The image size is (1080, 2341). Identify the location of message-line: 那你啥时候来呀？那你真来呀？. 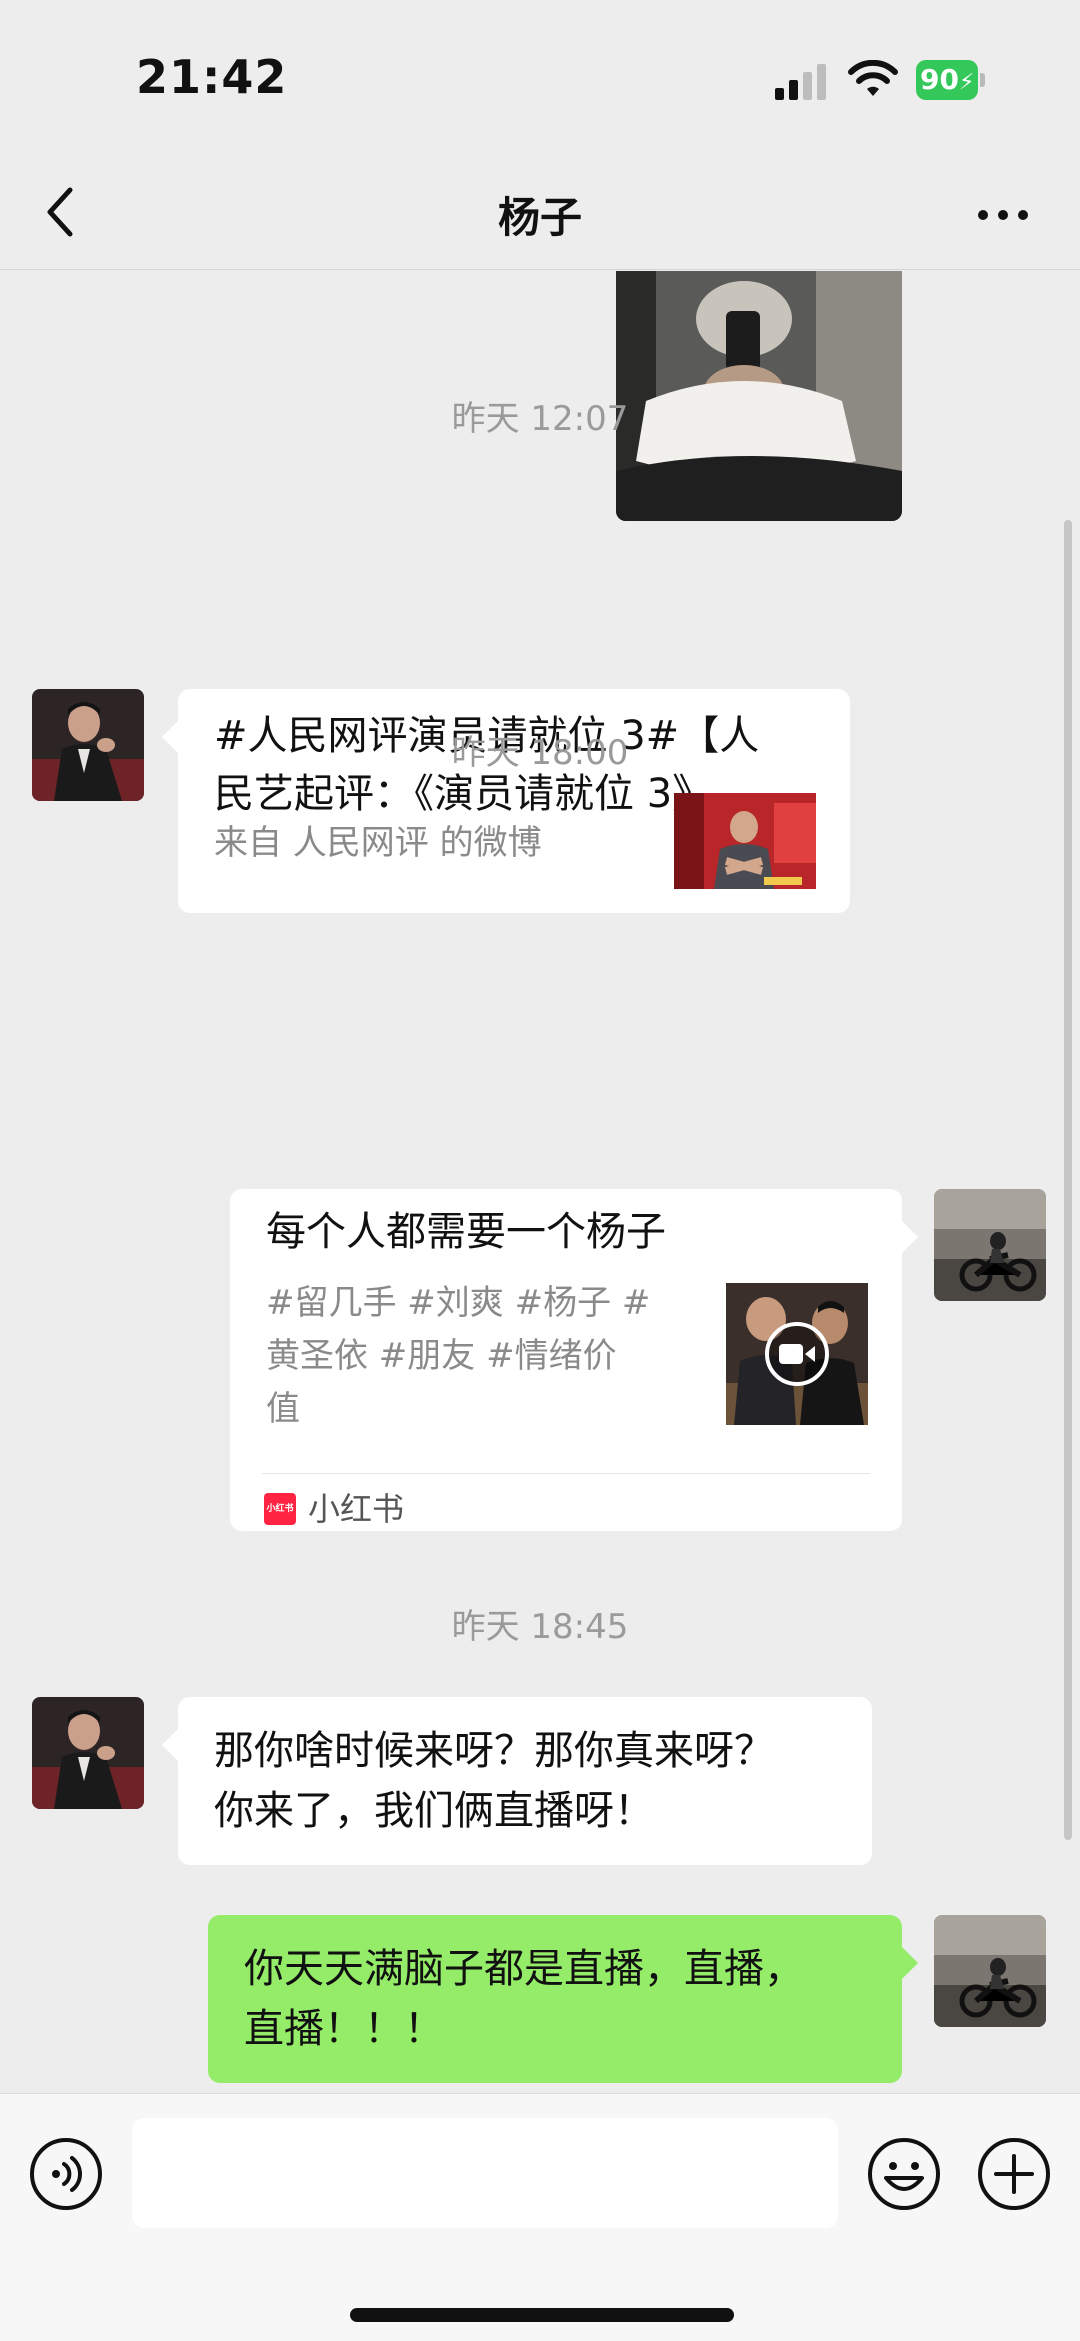
(494, 1751).